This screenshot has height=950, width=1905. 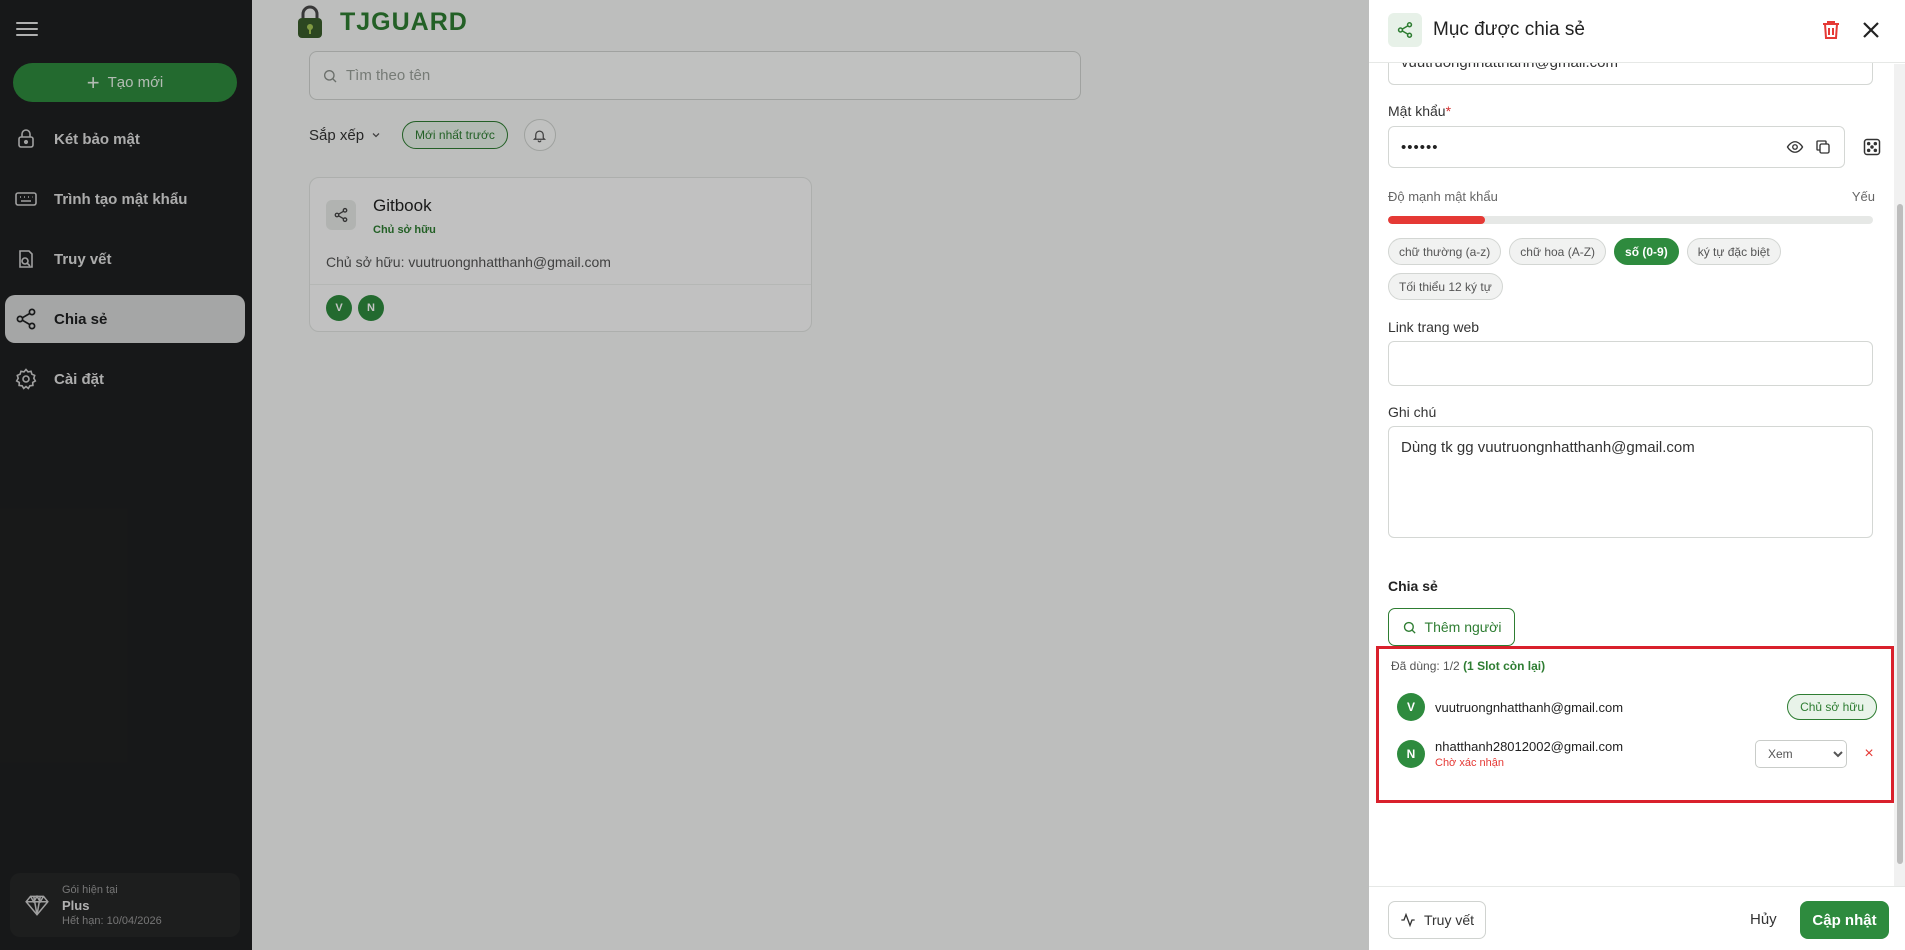 What do you see at coordinates (1637, 918) in the screenshot?
I see `panel-footer: Truy vết Hủy Cập nhật` at bounding box center [1637, 918].